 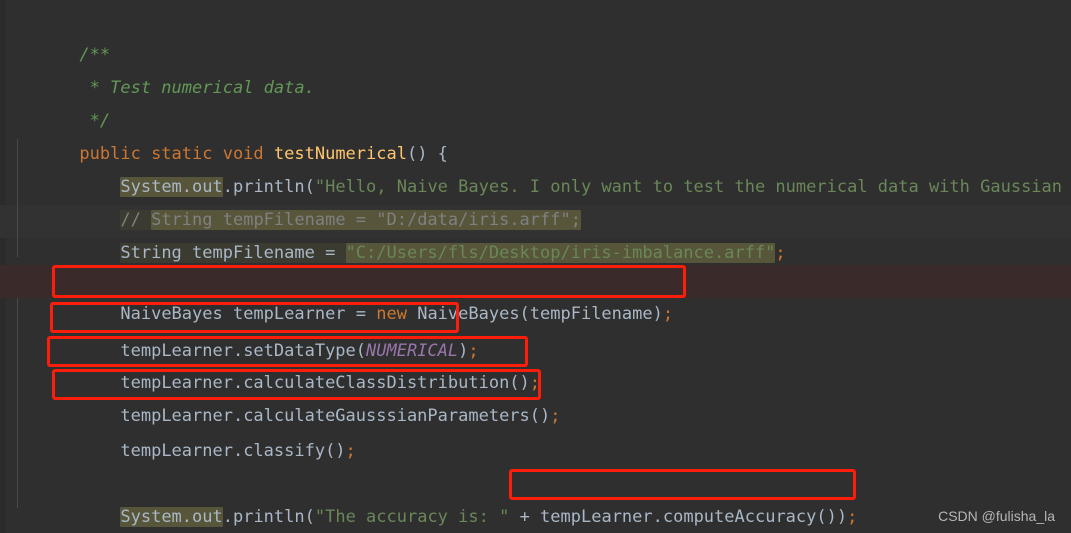 What do you see at coordinates (171, 517) in the screenshot?
I see `system-out-token-2: System.out` at bounding box center [171, 517].